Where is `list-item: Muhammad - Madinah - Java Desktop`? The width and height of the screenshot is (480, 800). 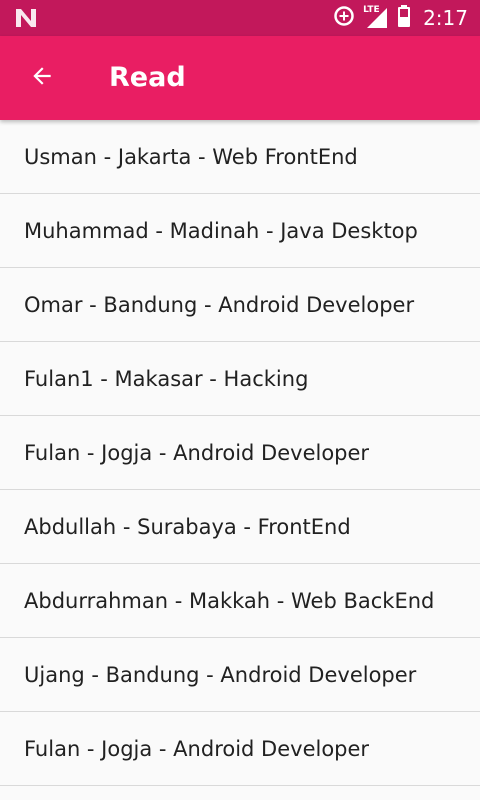
list-item: Muhammad - Madinah - Java Desktop is located at coordinates (240, 231).